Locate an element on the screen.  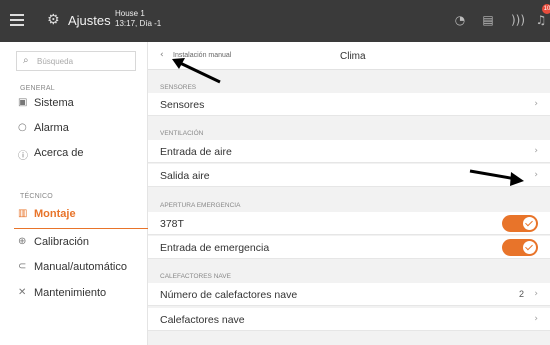
sidebar-item-calibracion: ⊕ Calibración is located at coordinates (82, 243).